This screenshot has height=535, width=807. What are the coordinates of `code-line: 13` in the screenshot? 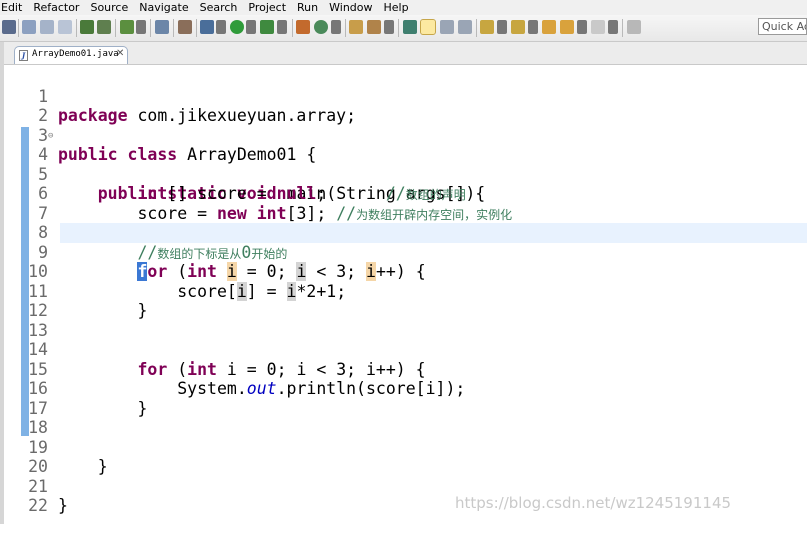 It's located at (405, 320).